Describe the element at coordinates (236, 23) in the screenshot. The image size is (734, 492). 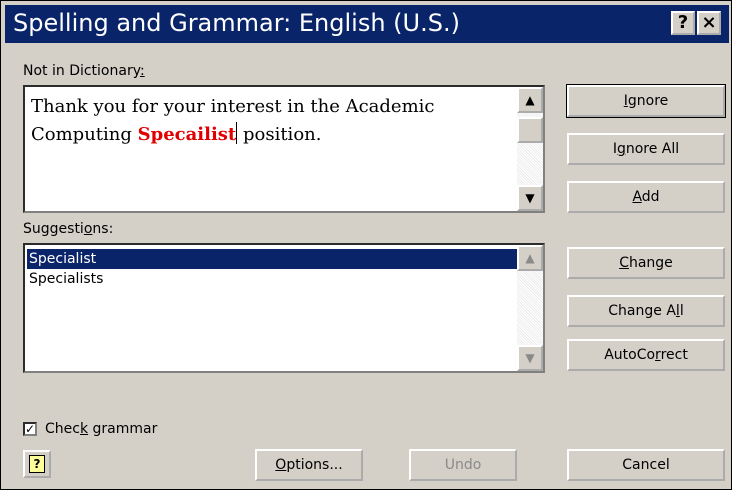
I see `window-title: Spelling and Grammar: English (U.S.)` at that location.